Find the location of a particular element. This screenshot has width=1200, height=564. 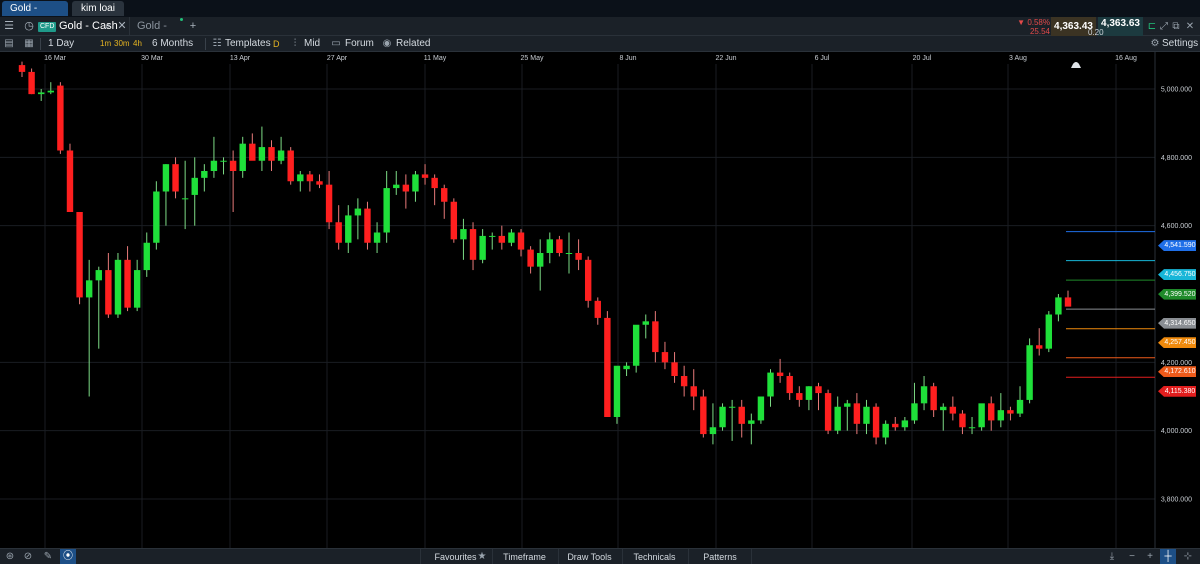

price-level-tag: 4,399.520 is located at coordinates (1177, 294).